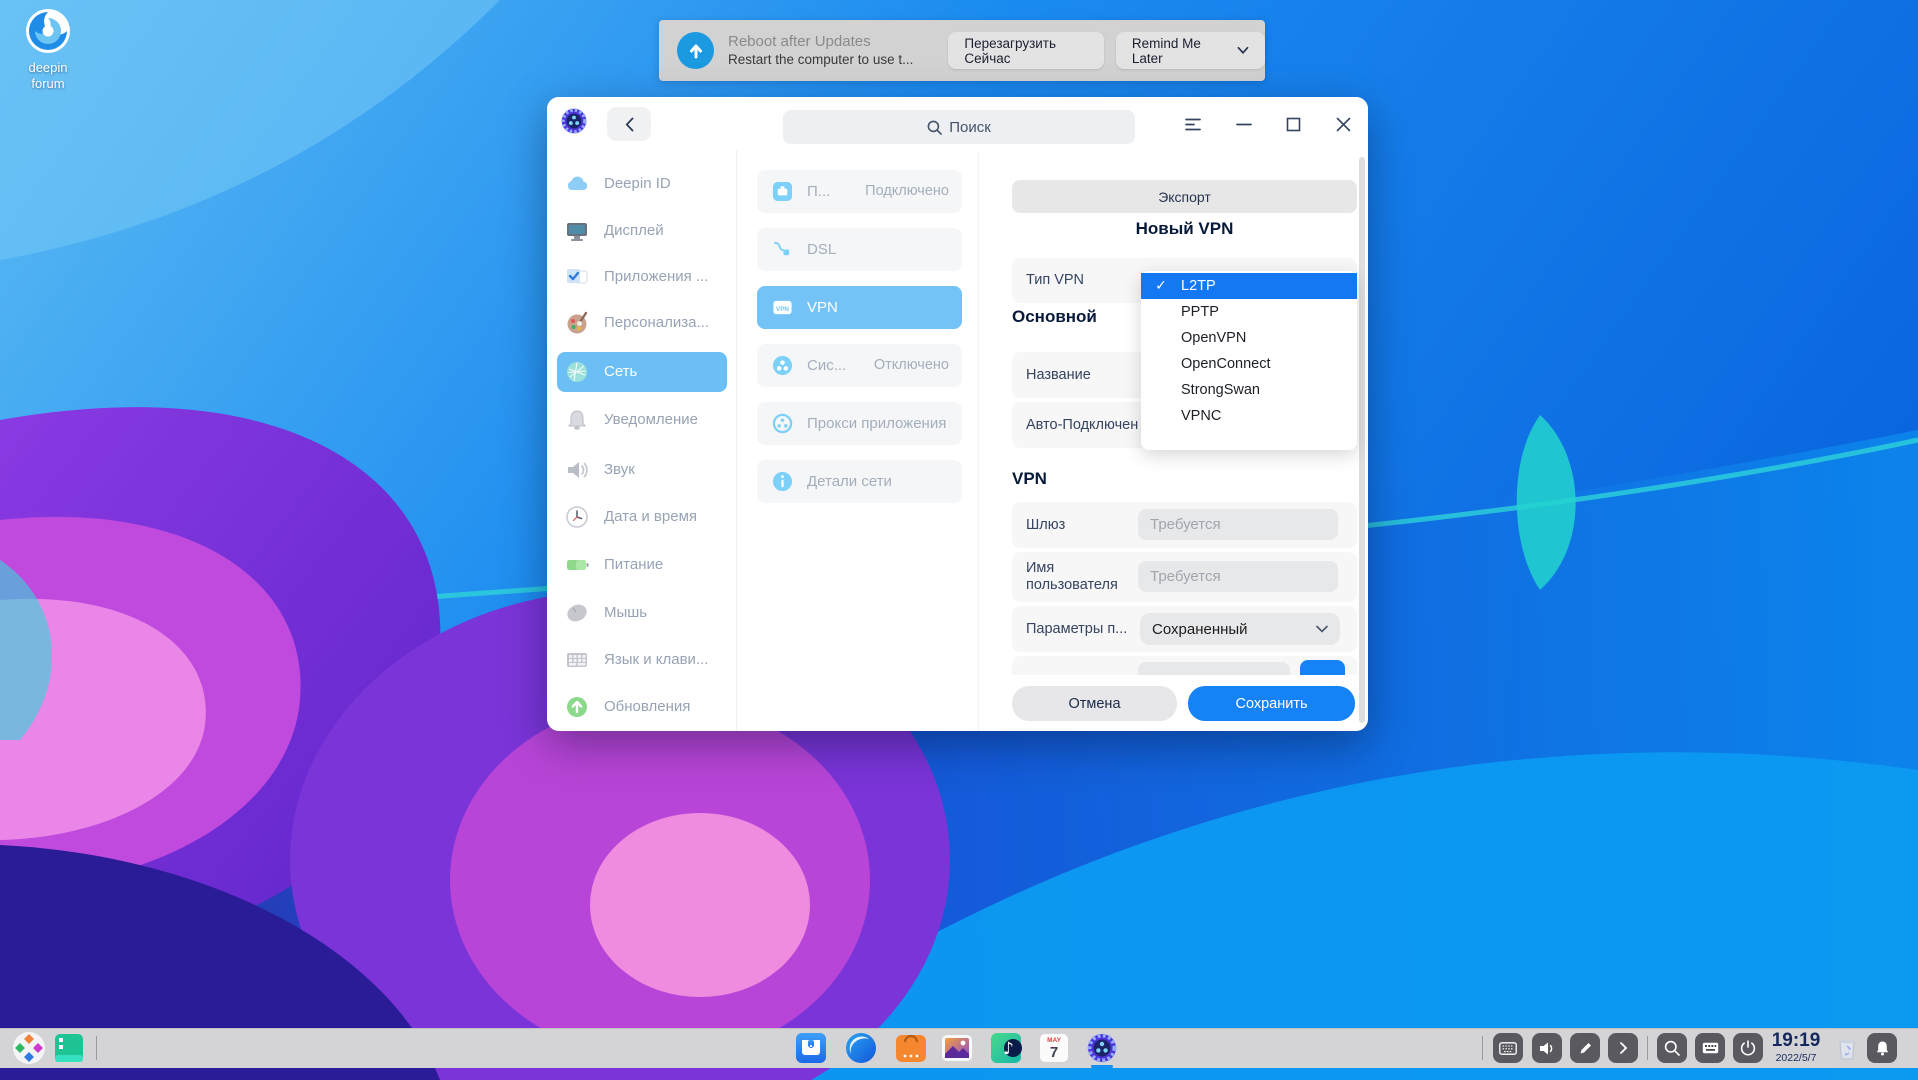 Image resolution: width=1918 pixels, height=1080 pixels. What do you see at coordinates (1054, 1052) in the screenshot?
I see `svg-text: 7` at bounding box center [1054, 1052].